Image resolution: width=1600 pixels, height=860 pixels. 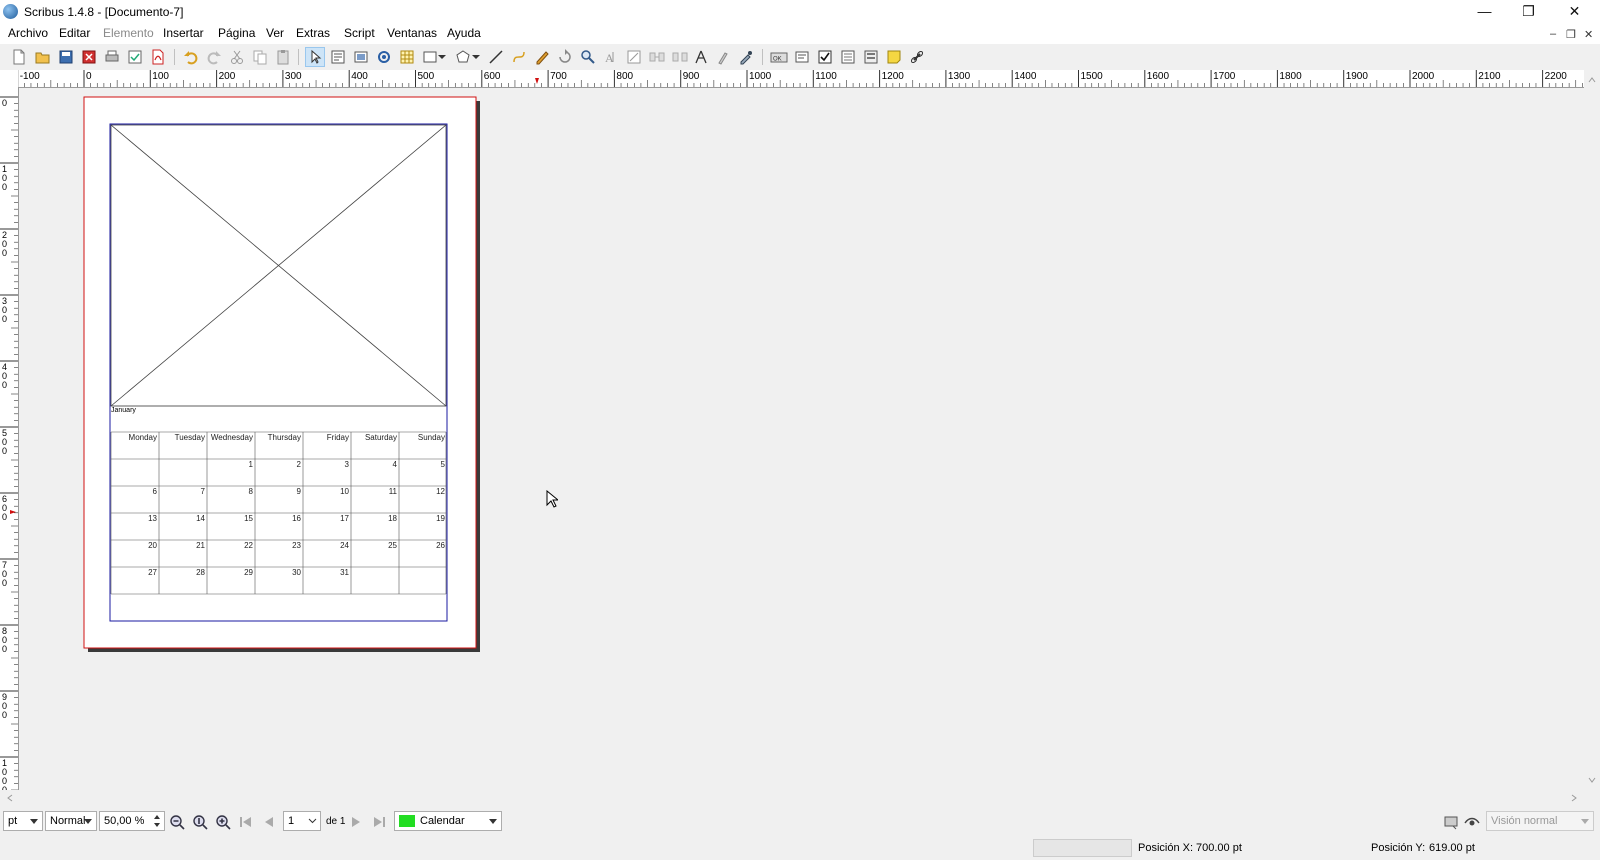 I want to click on copy-button, so click(x=260, y=57).